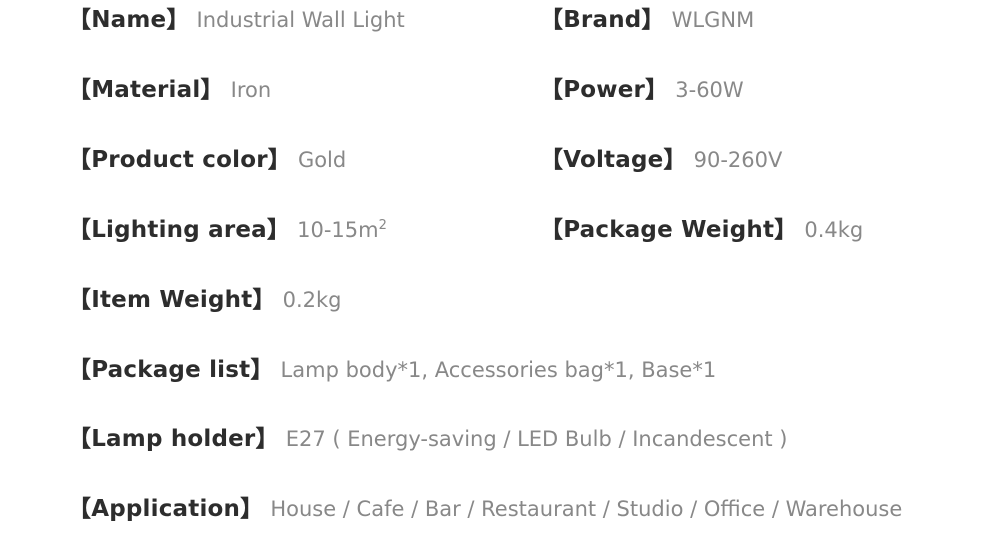 This screenshot has width=1000, height=541. Describe the element at coordinates (146, 90) in the screenshot. I see `spec-label-material: 【Material】` at that location.